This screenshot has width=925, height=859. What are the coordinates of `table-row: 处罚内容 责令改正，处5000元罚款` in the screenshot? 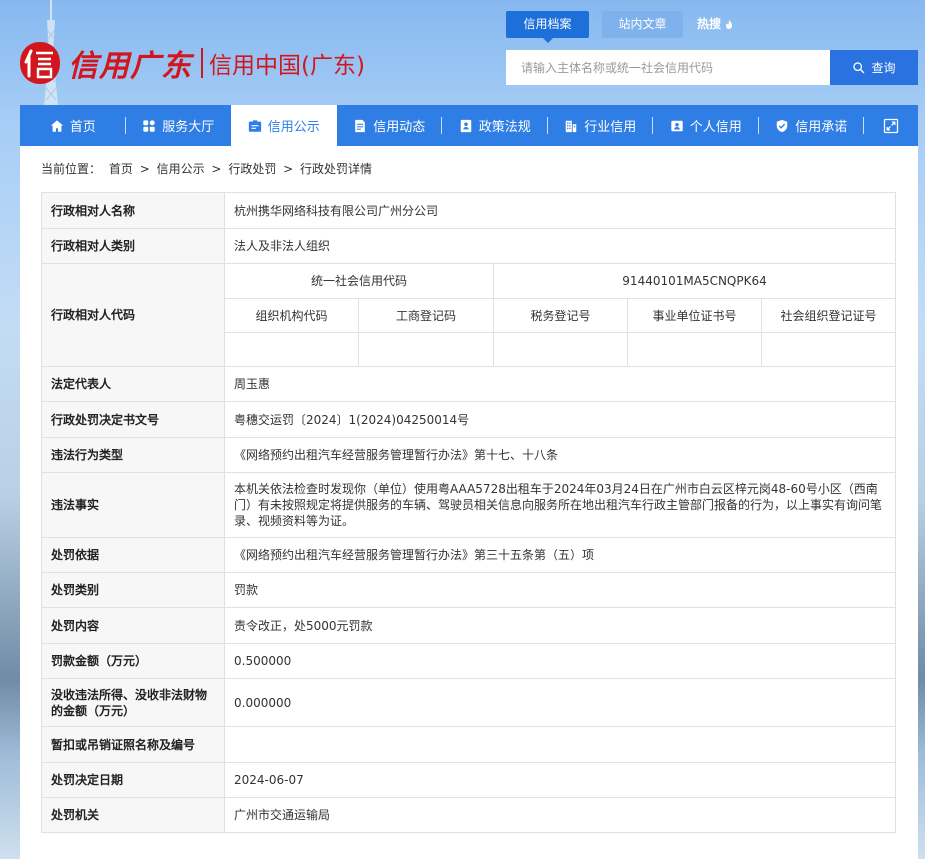 It's located at (469, 625).